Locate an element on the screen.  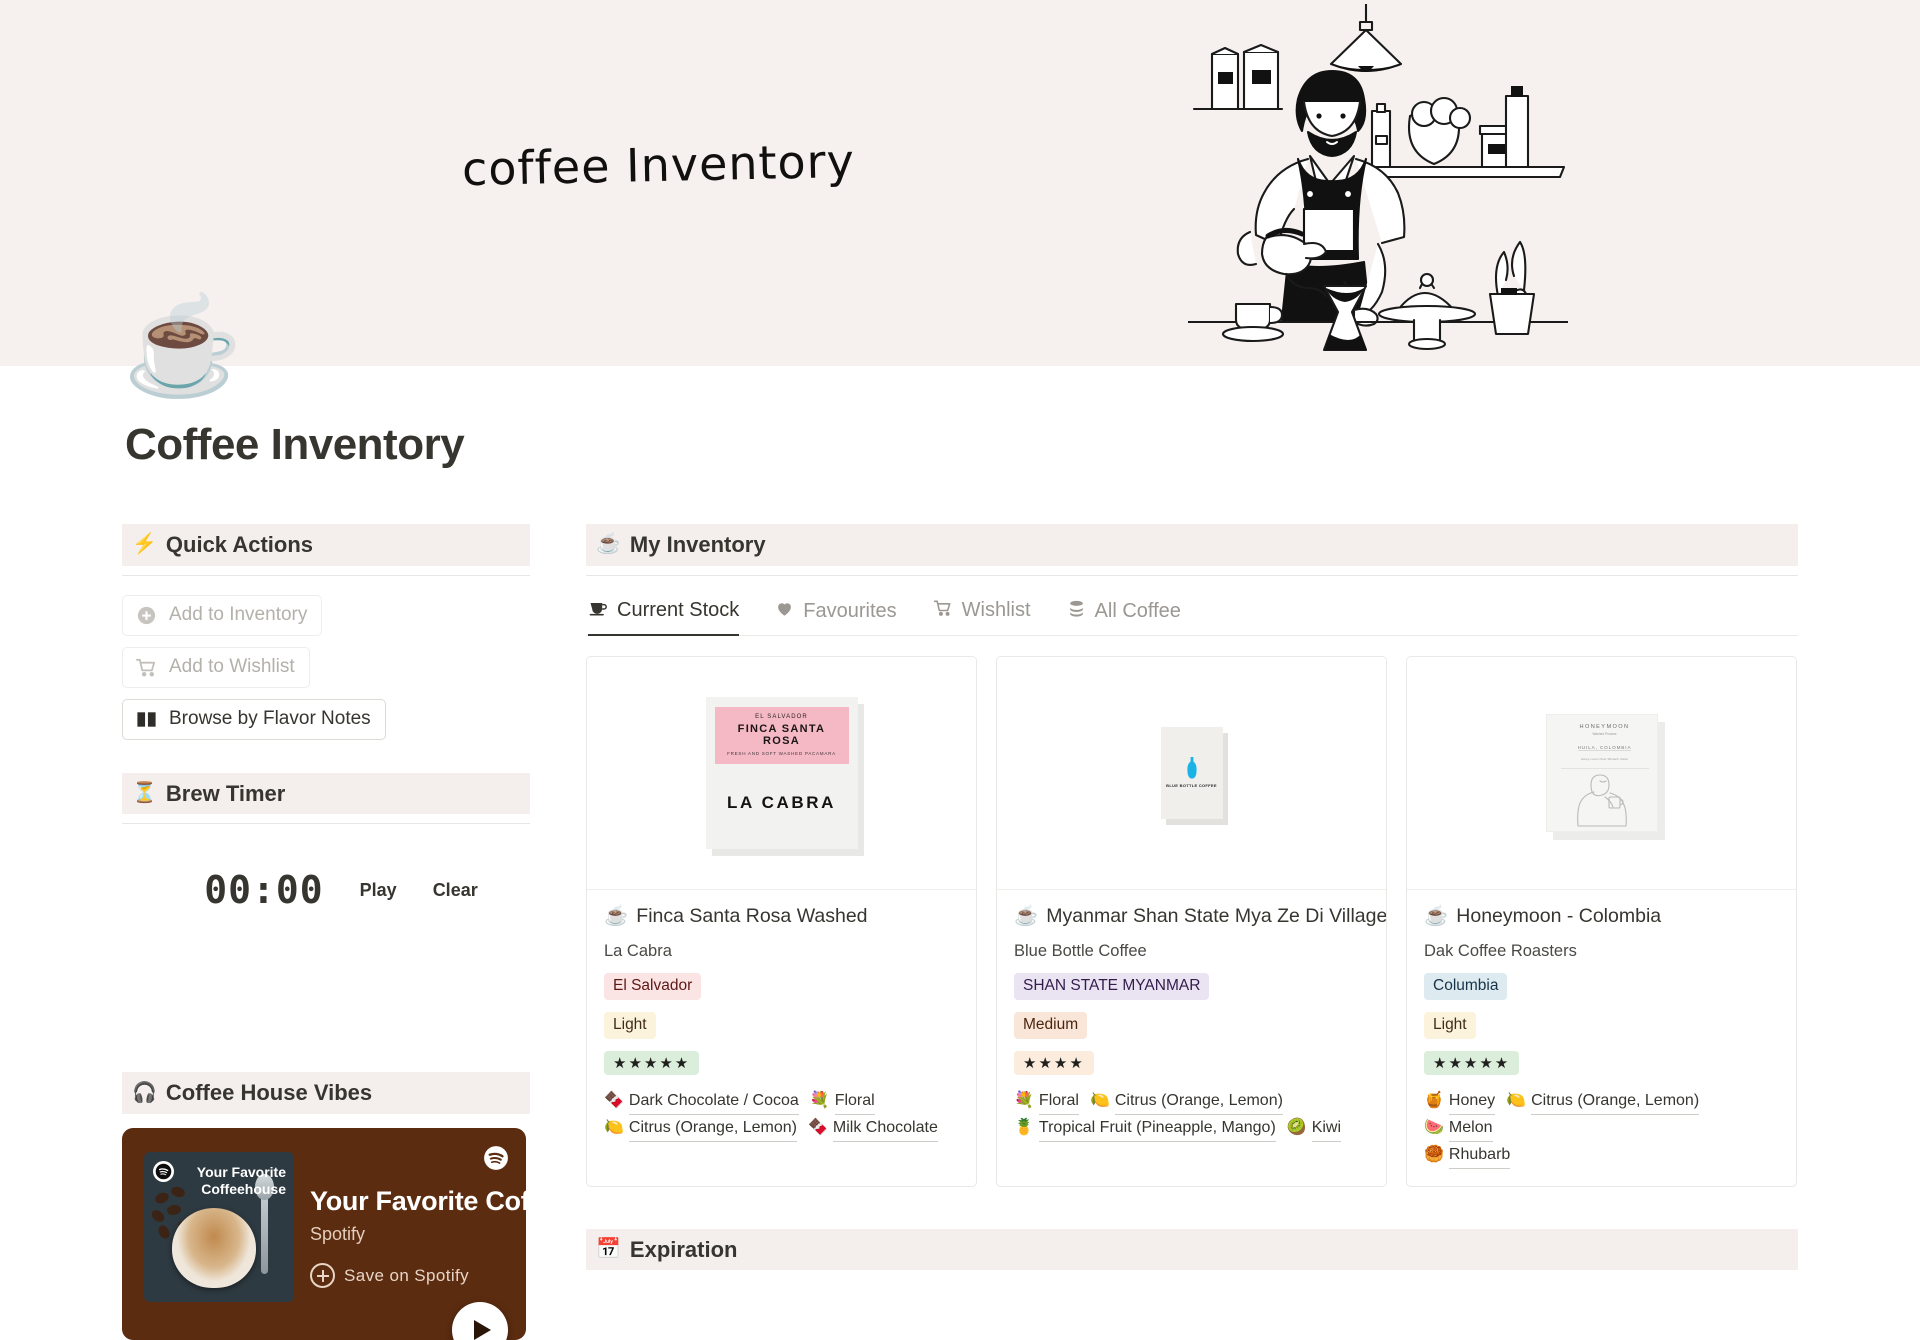
quick-actions-heading-label: Quick Actions is located at coordinates (239, 544).